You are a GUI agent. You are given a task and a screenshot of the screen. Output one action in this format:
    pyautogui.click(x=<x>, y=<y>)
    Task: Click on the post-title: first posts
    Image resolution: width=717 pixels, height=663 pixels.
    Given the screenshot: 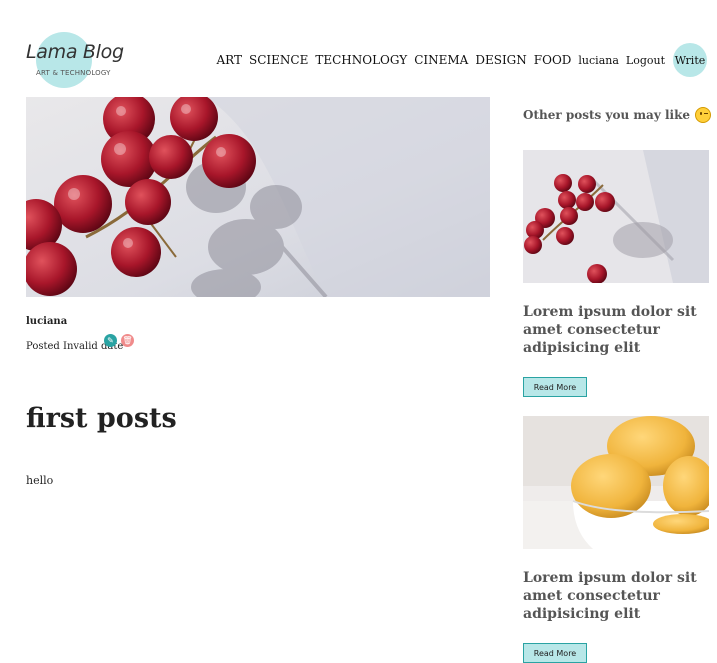 What is the action you would take?
    pyautogui.click(x=101, y=418)
    